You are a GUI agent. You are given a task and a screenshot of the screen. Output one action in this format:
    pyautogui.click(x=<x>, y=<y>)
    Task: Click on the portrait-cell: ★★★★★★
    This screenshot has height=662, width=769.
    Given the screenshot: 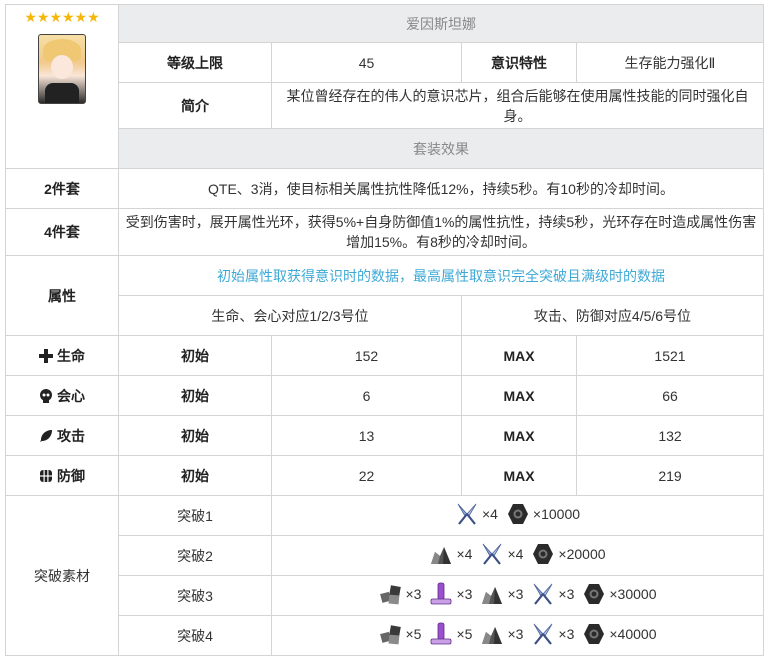 What is the action you would take?
    pyautogui.click(x=62, y=86)
    